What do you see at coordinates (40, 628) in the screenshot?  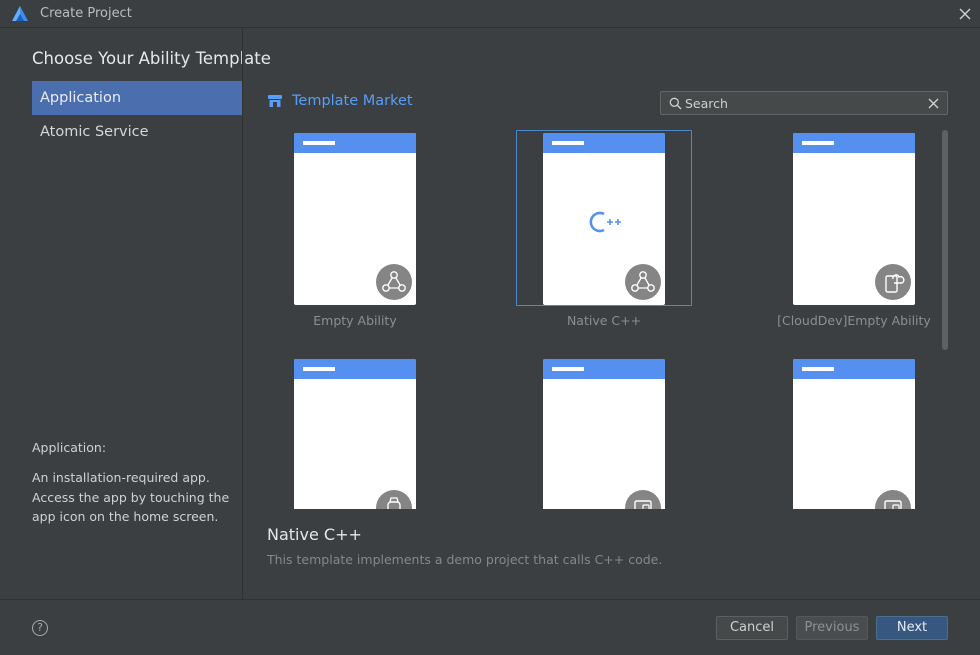 I see `help-icon: ?` at bounding box center [40, 628].